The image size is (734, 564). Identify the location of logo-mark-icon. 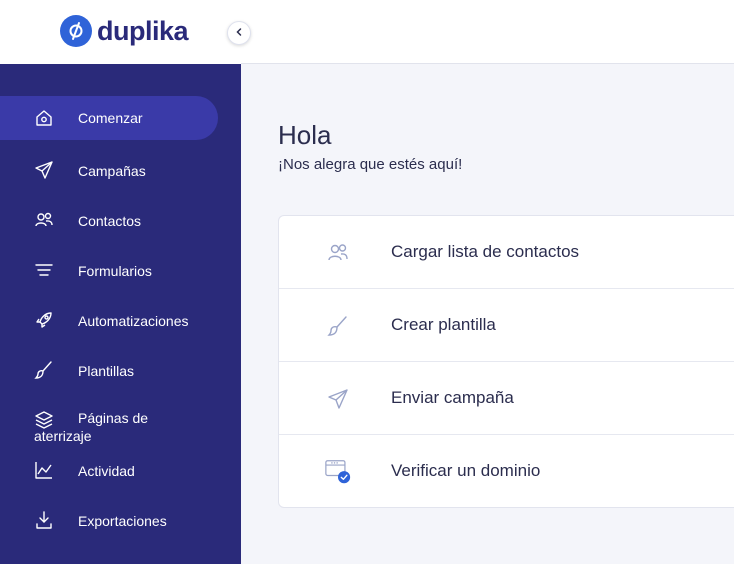
(76, 31).